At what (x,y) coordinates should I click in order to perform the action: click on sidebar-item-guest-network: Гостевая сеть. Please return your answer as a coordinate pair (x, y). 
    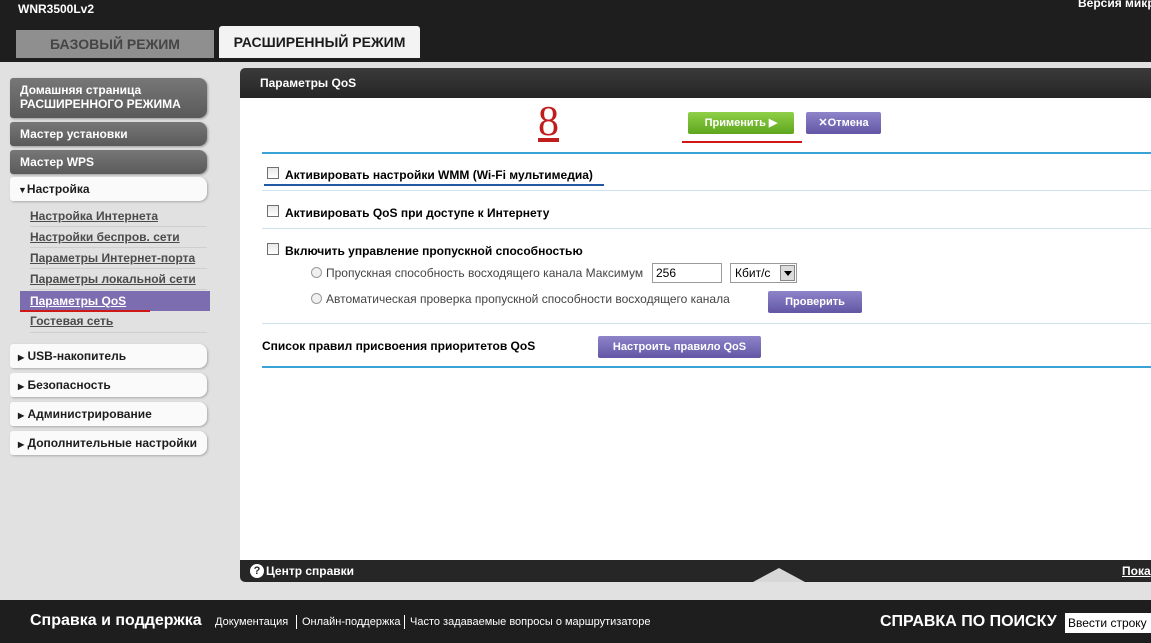
    Looking at the image, I should click on (118, 321).